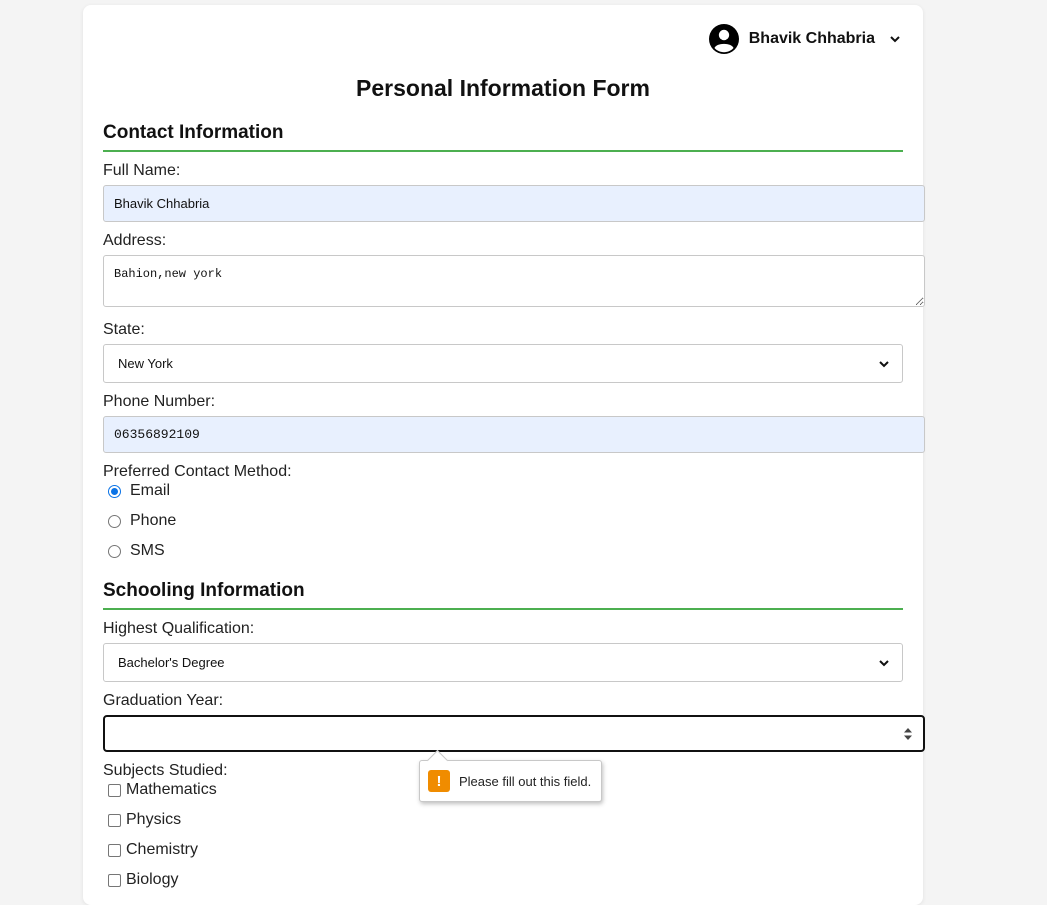 The image size is (1047, 905). Describe the element at coordinates (439, 781) in the screenshot. I see `warning-icon: !` at that location.